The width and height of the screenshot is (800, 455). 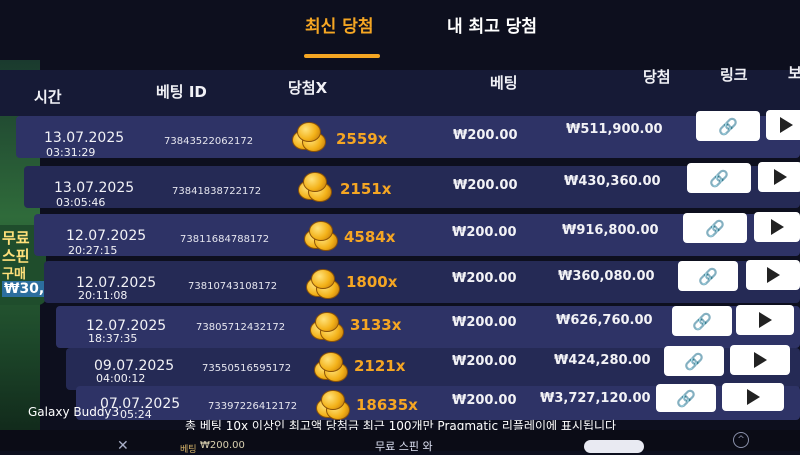 What do you see at coordinates (741, 440) in the screenshot?
I see `chevron-up-icon: ^` at bounding box center [741, 440].